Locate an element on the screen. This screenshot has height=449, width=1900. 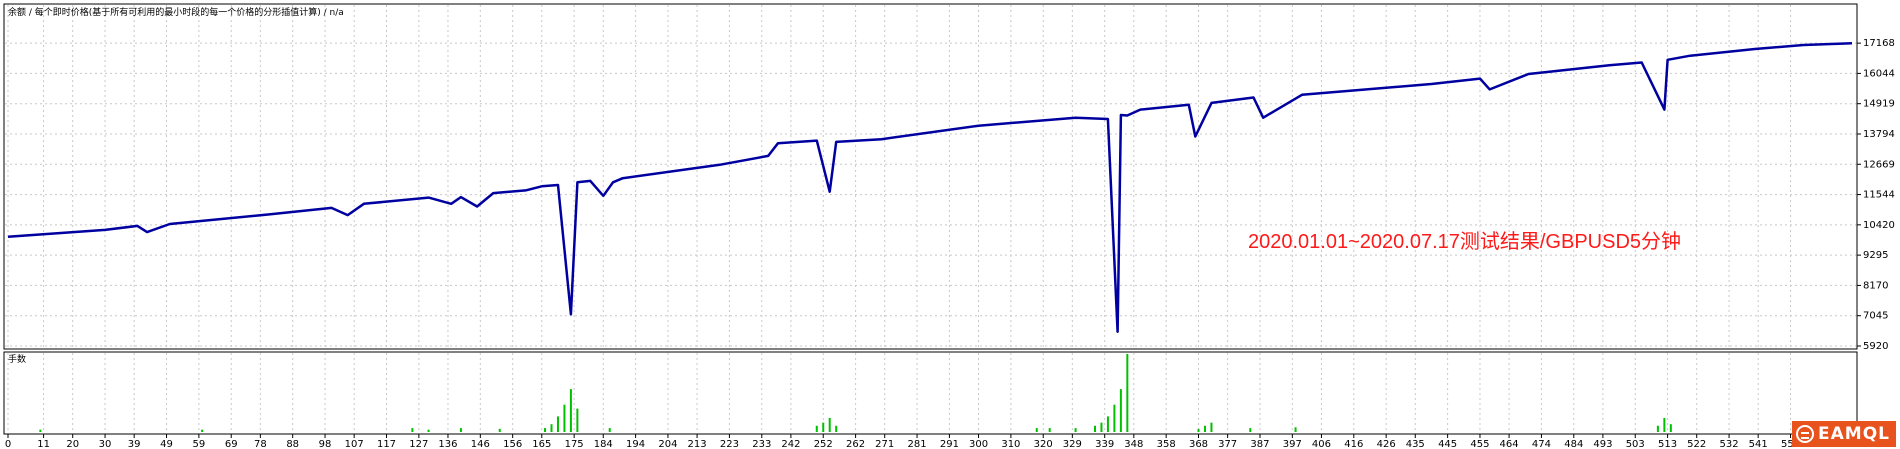
x-tick-label: 78 is located at coordinates (260, 444).